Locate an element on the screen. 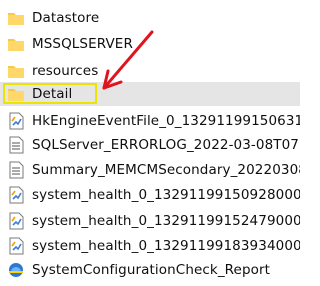  list-item-mssqlserver: MSSQLSERVER is located at coordinates (150, 44).